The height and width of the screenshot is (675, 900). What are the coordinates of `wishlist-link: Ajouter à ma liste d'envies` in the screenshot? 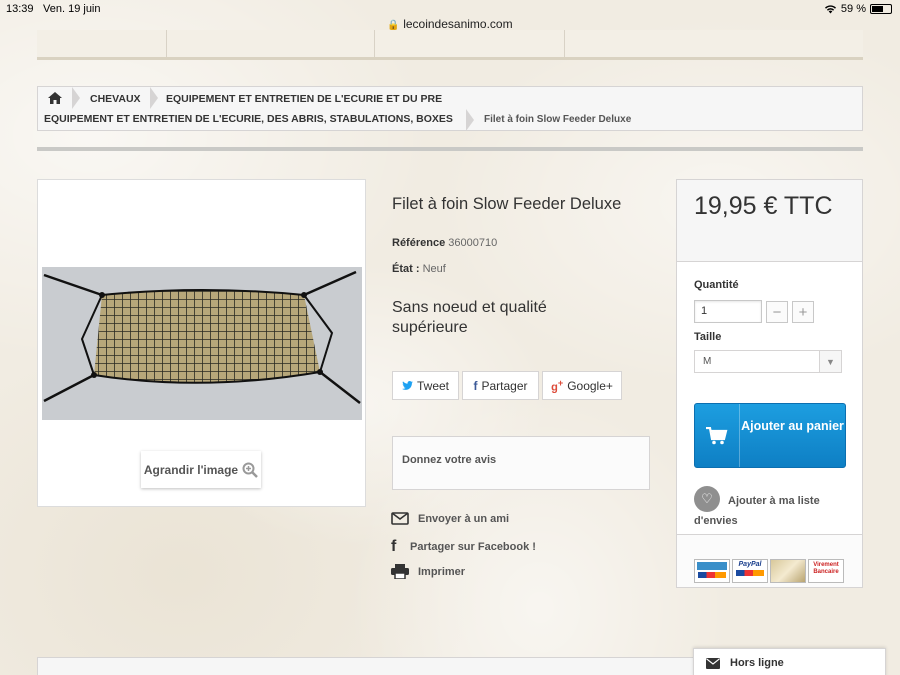 It's located at (769, 511).